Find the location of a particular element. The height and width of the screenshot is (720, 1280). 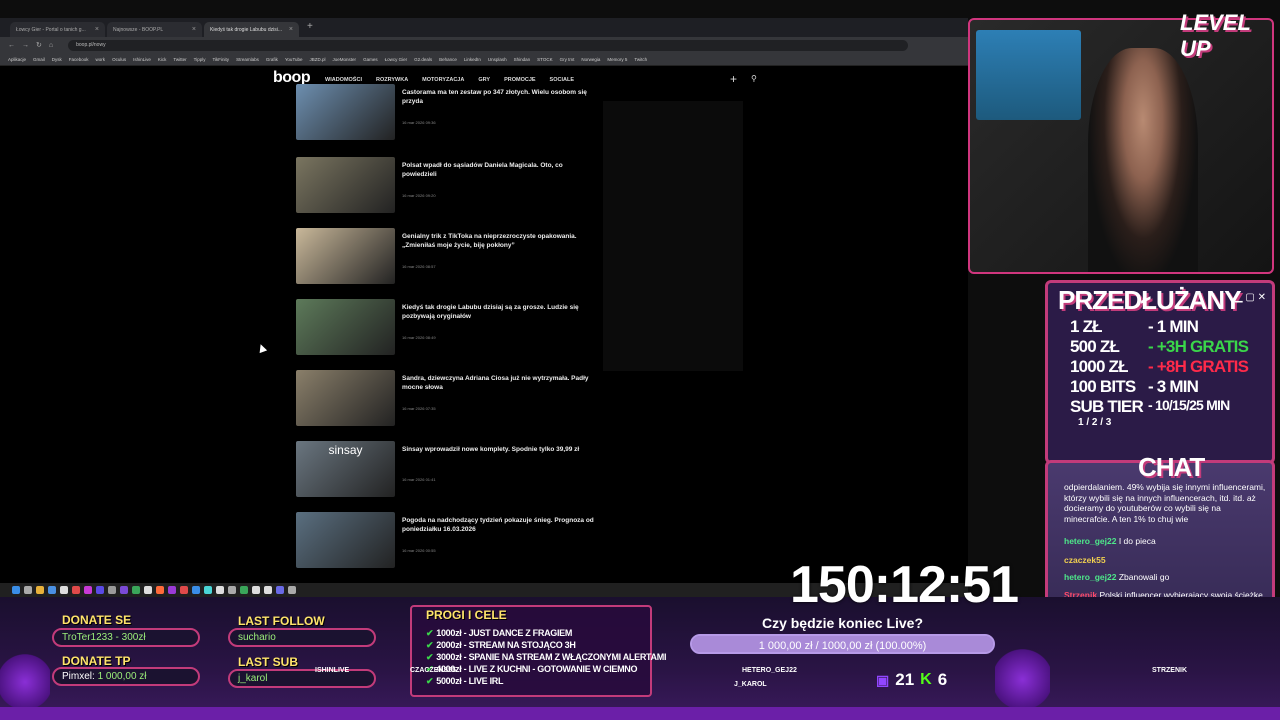

bookmark-10: TikFinity is located at coordinates (220, 59).